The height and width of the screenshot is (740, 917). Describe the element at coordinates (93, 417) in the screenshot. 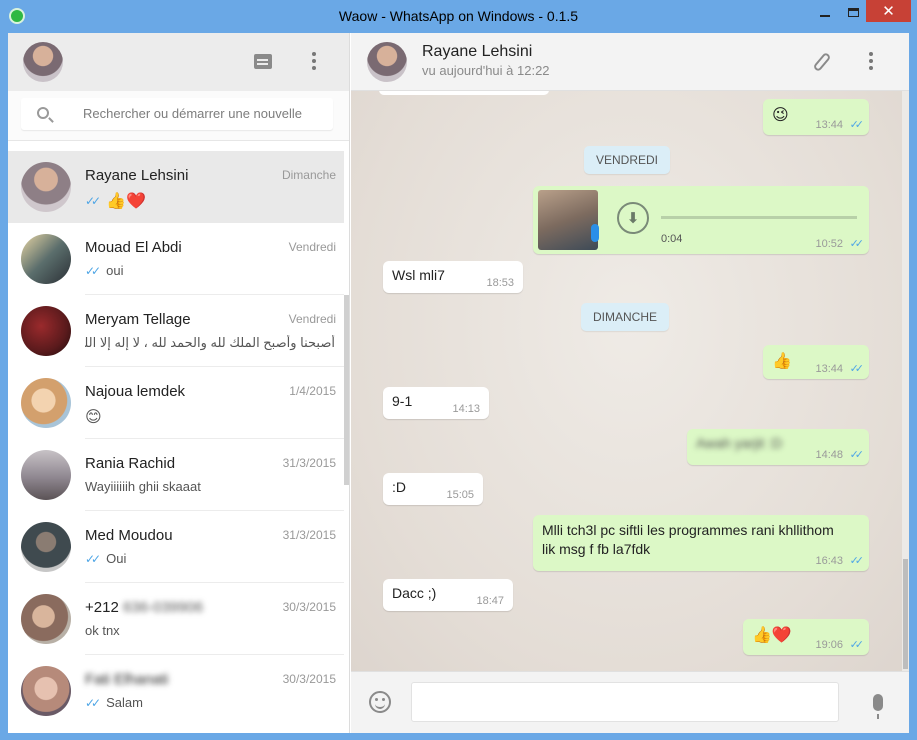

I see `chat-preview: 😊` at that location.